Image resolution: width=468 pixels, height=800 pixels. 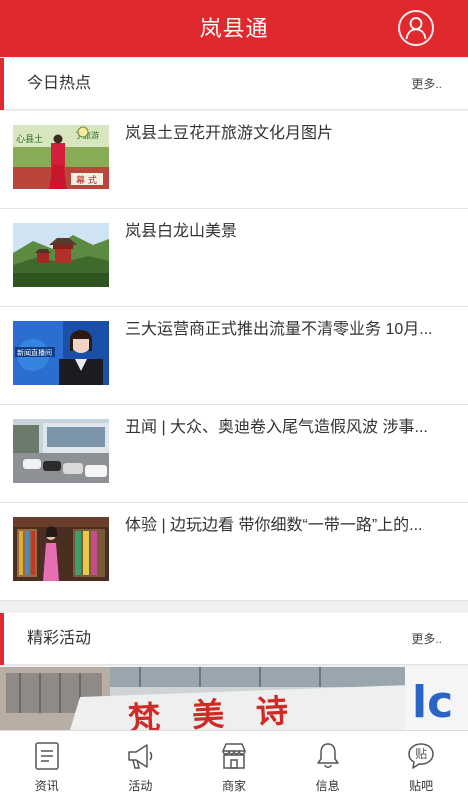 What do you see at coordinates (234, 160) in the screenshot?
I see `news-item: 心县土 了旅游 幕 式 岚县土豆花开旅游文化月图片` at bounding box center [234, 160].